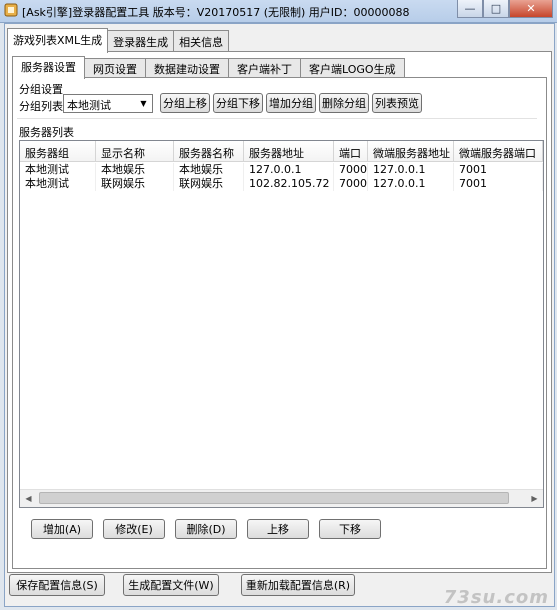  What do you see at coordinates (141, 41) in the screenshot?
I see `tab-launcher-generate: 登录器生成` at bounding box center [141, 41].